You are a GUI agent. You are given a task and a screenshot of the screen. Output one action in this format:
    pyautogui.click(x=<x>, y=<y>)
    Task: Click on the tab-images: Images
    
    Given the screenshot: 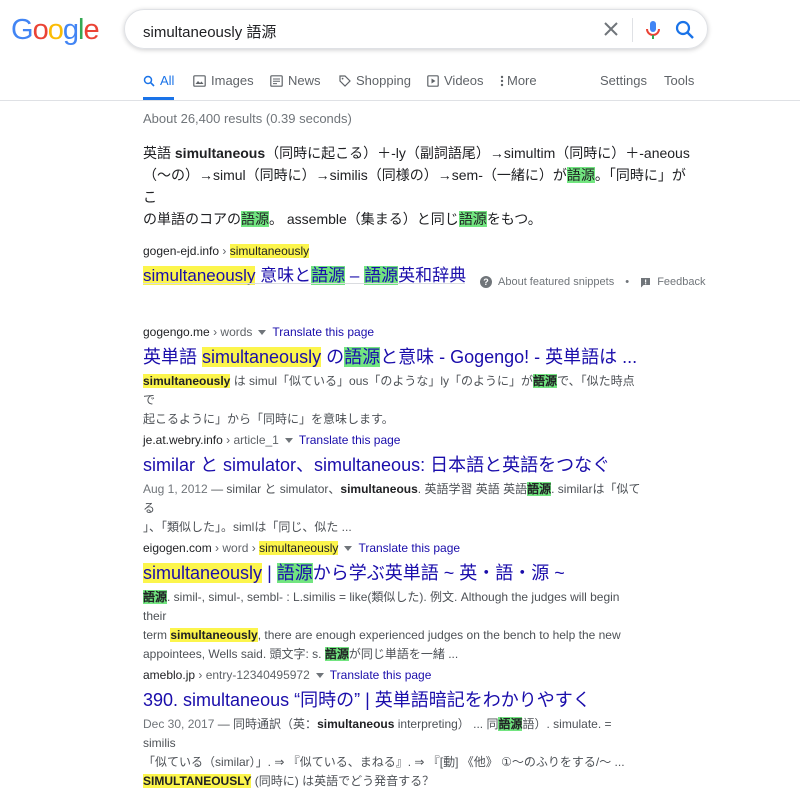 What is the action you would take?
    pyautogui.click(x=223, y=86)
    